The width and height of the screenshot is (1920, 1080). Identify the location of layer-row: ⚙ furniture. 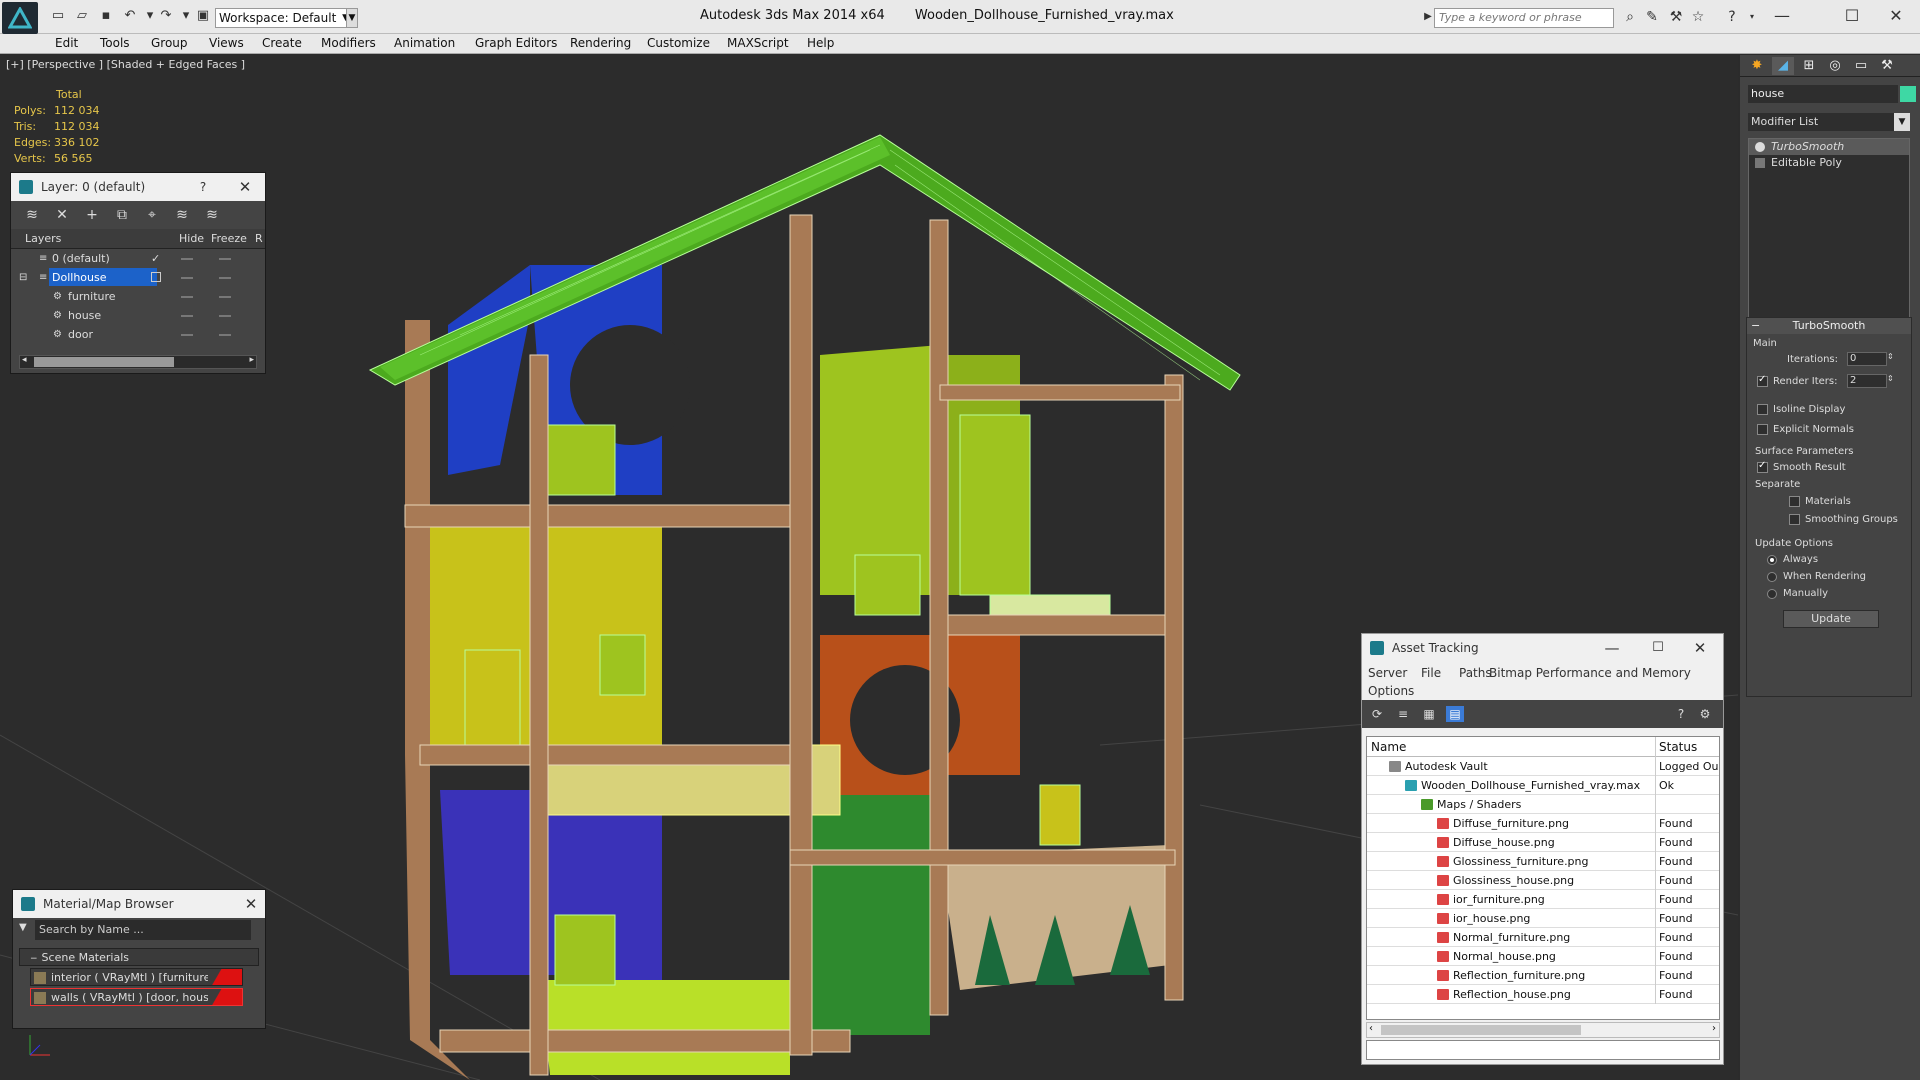
(138, 296).